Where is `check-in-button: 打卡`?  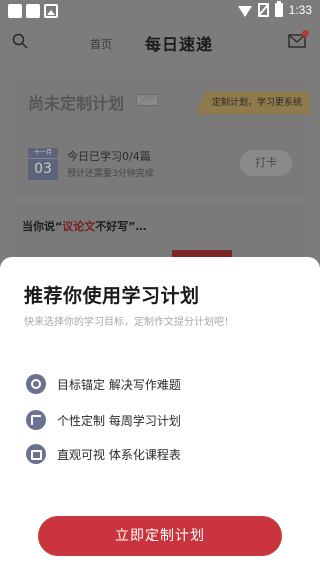 check-in-button: 打卡 is located at coordinates (266, 163).